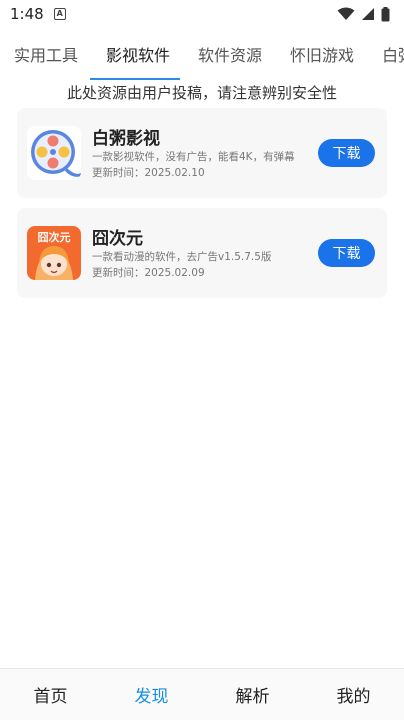 This screenshot has height=720, width=404. What do you see at coordinates (148, 173) in the screenshot?
I see `app-update-time: 更新时间：2025.02.10` at bounding box center [148, 173].